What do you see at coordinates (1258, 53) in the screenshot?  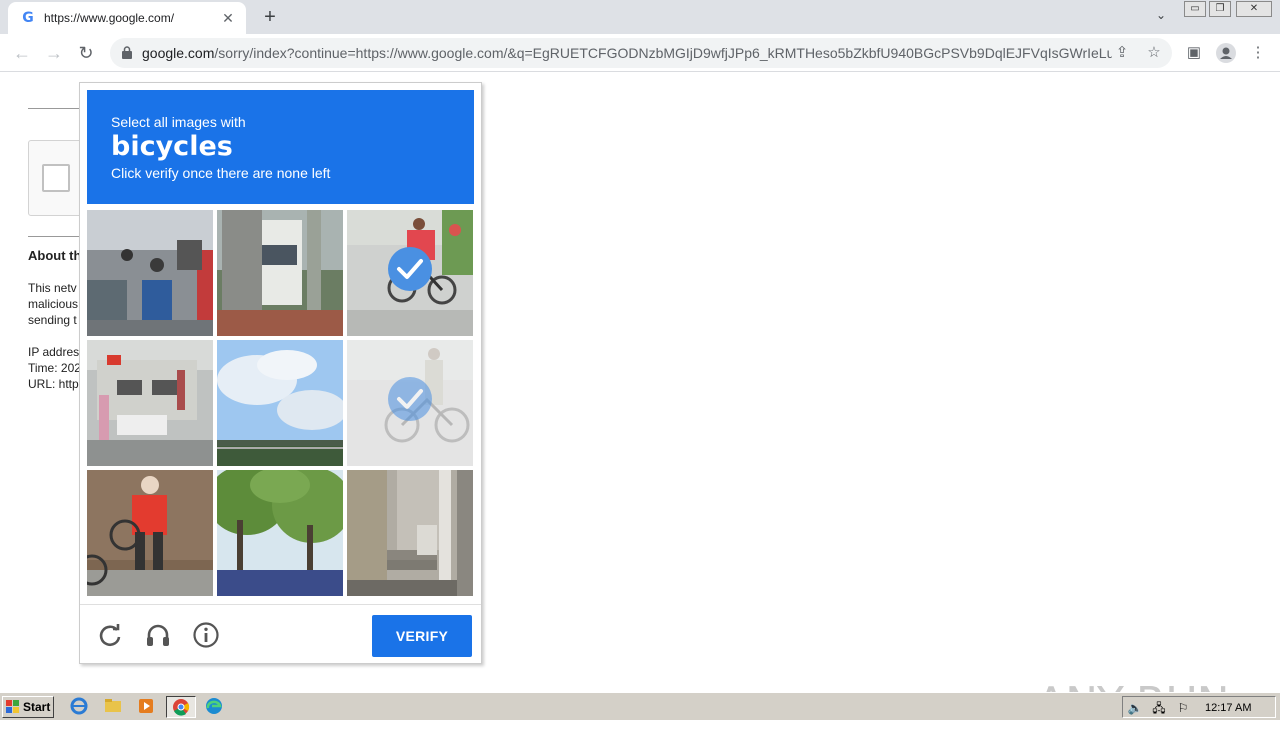 I see `menu-kebab-icon: ⋮` at bounding box center [1258, 53].